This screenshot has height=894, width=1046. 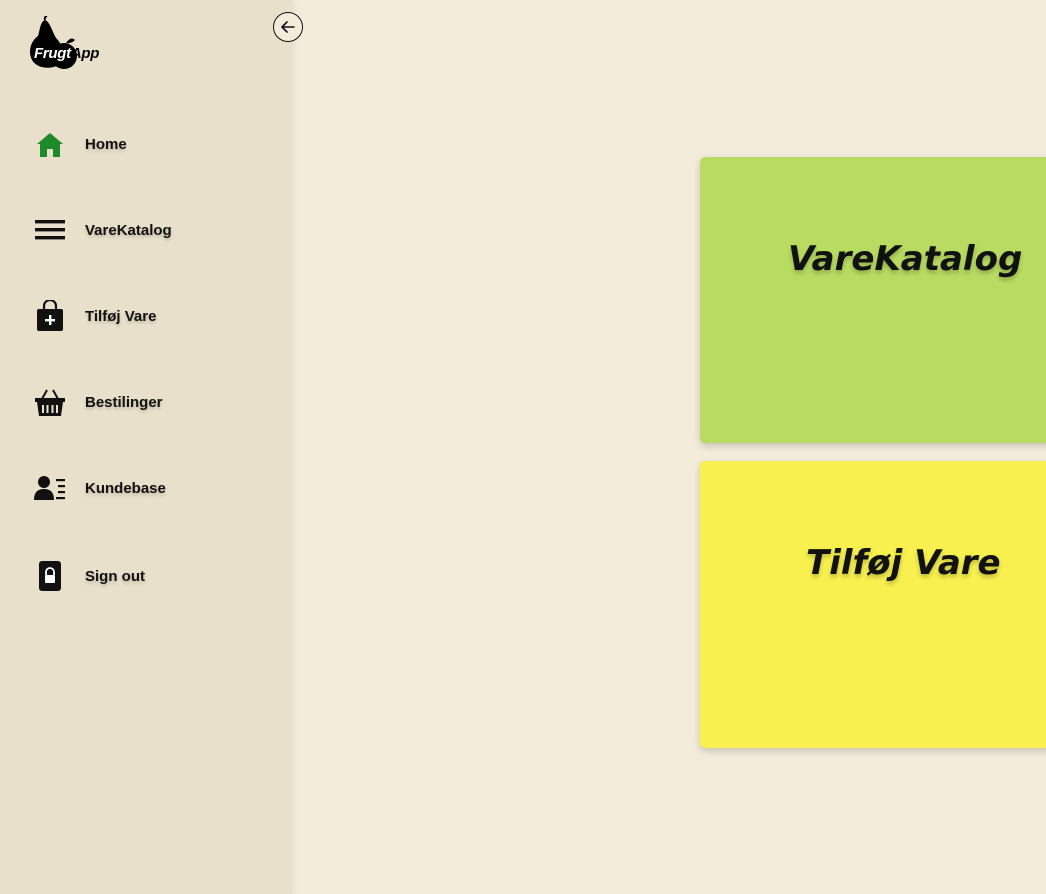 I want to click on card-title: Tilføj Vare, so click(x=903, y=563).